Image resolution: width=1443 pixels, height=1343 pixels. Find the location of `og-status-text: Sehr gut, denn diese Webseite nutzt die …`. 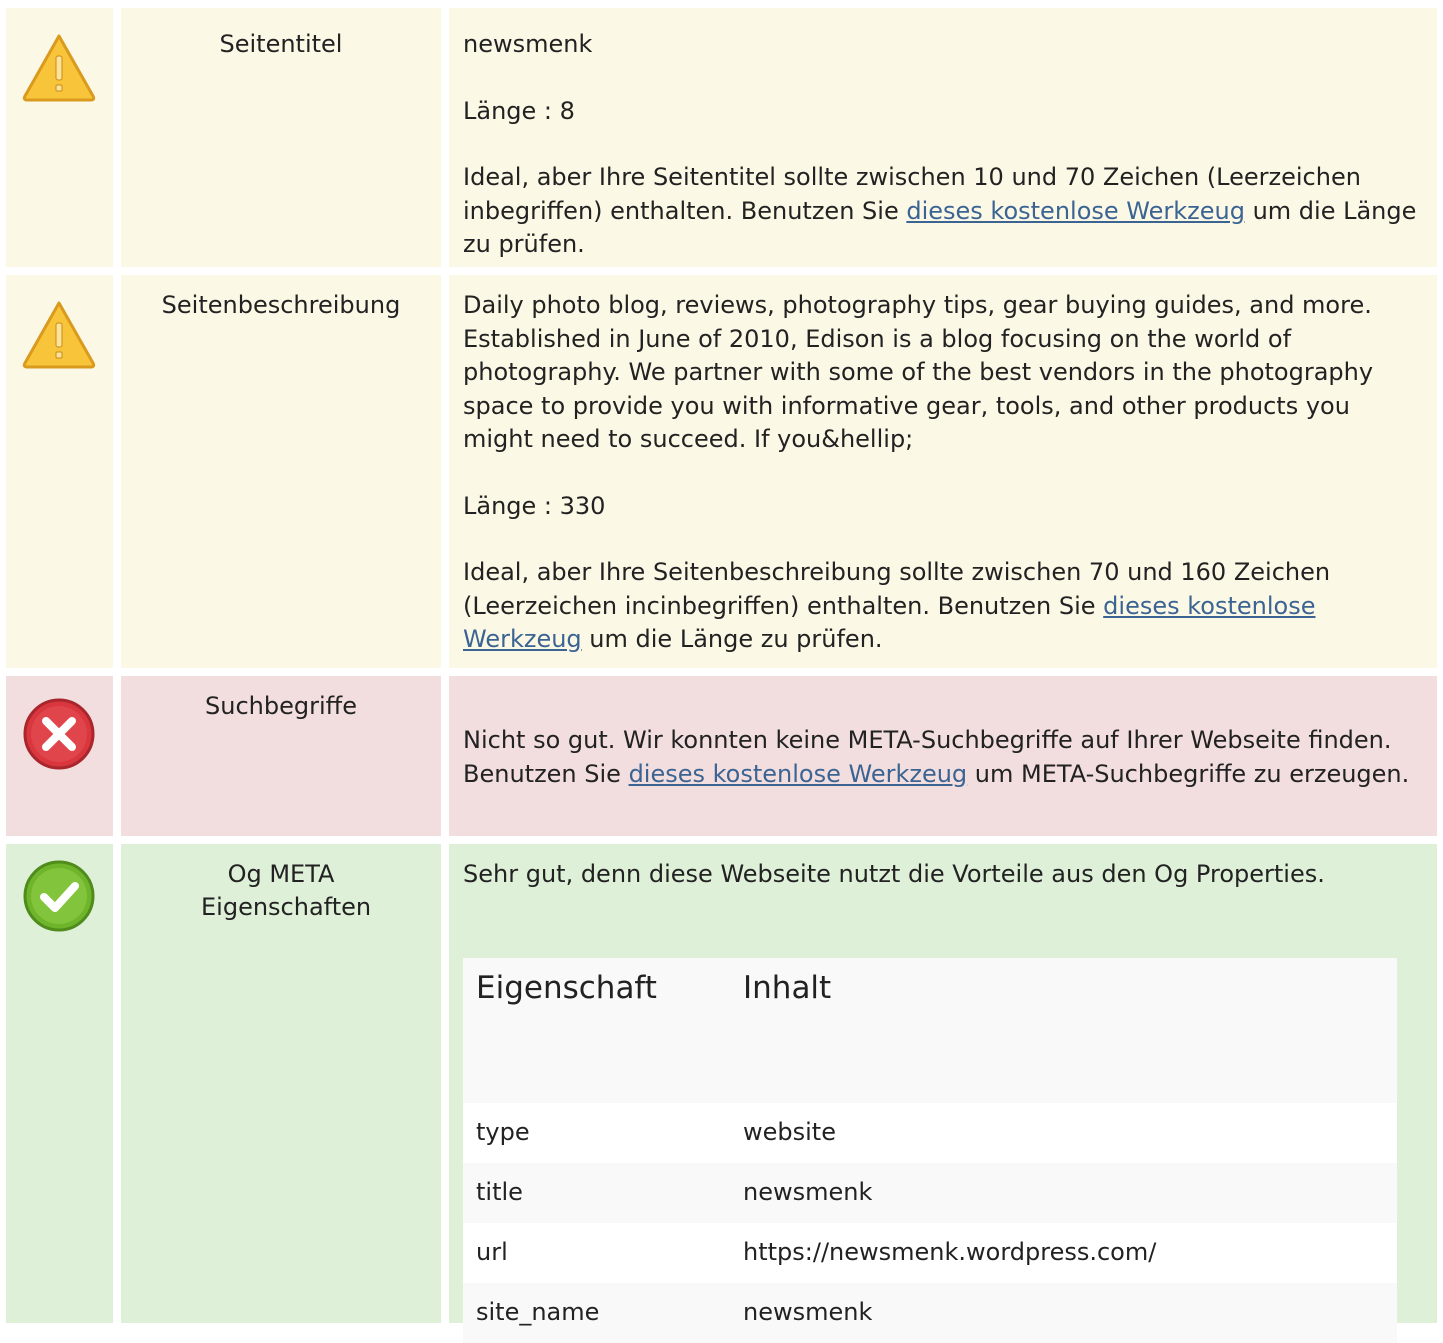

og-status-text: Sehr gut, denn diese Webseite nutzt die … is located at coordinates (894, 874).